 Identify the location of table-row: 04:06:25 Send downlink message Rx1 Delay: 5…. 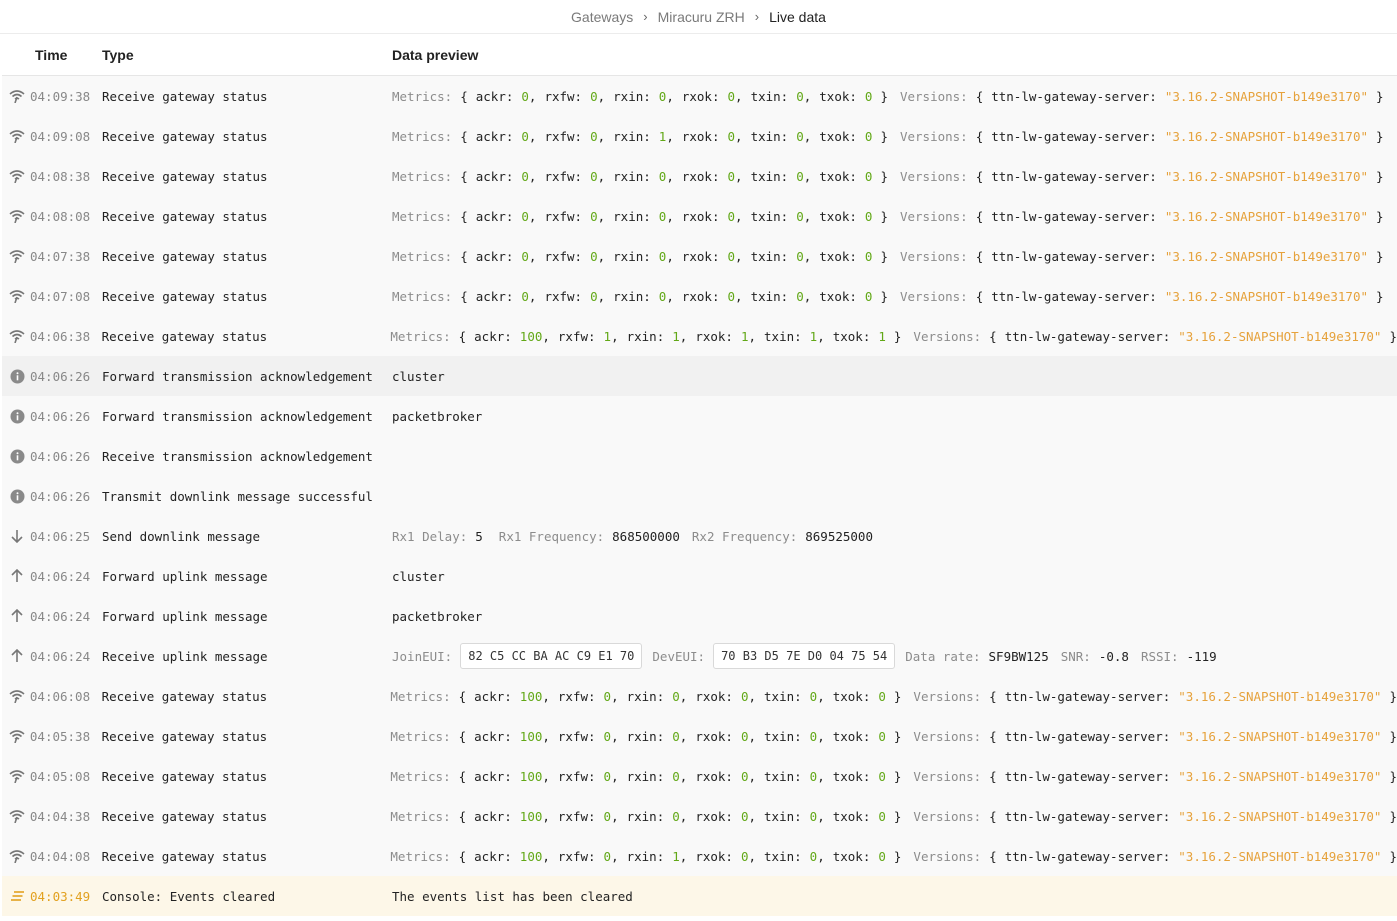
(699, 536).